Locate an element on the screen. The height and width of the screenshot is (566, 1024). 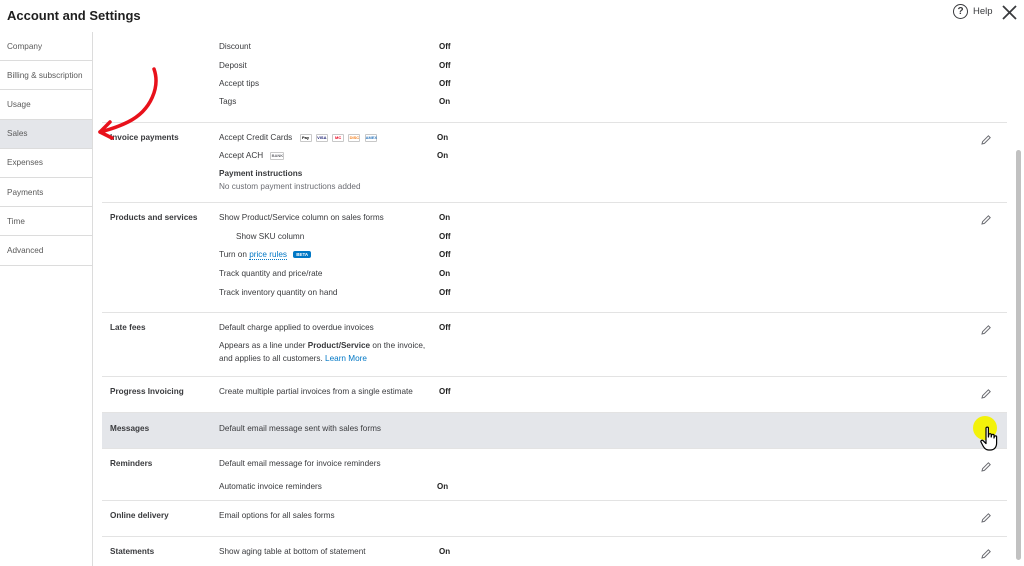
late-fee-description-line2: and applies to all customers. Learn More is located at coordinates (293, 358).